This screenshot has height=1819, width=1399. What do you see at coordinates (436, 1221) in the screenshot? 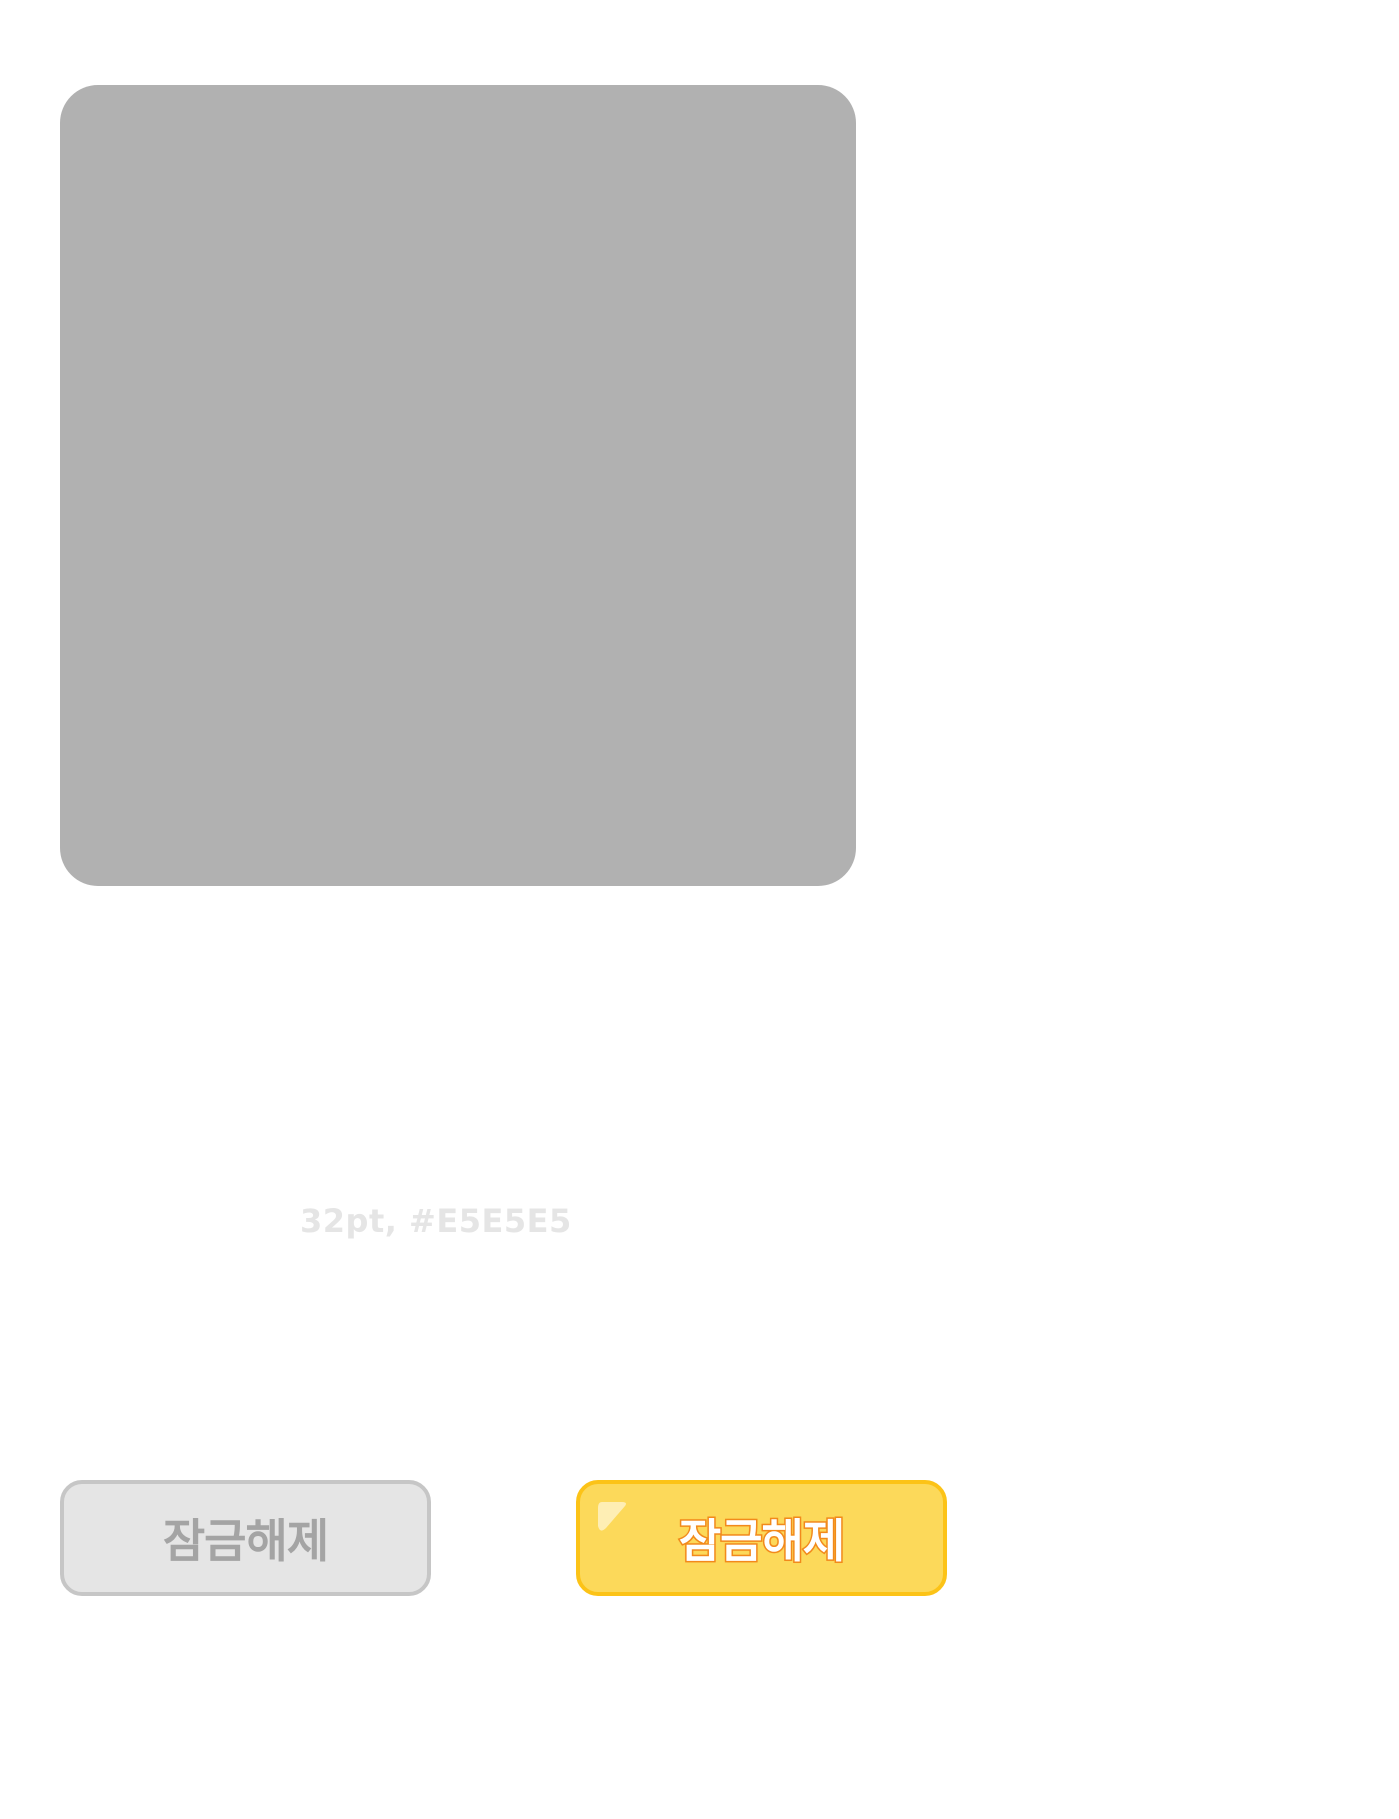
I see `spec-caption: 32pt, #E5E5E5` at bounding box center [436, 1221].